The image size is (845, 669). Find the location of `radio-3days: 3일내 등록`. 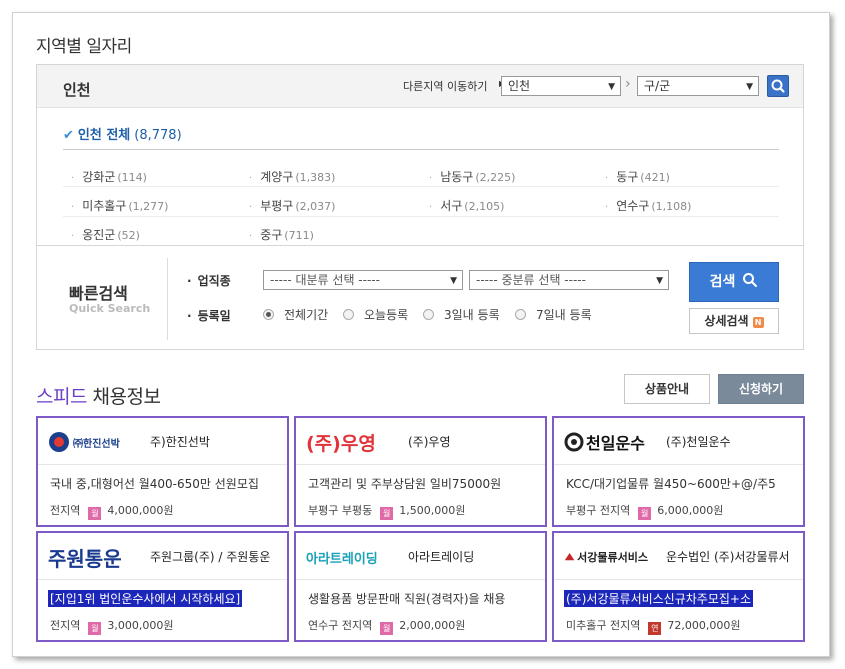

radio-3days: 3일내 등록 is located at coordinates (461, 314).